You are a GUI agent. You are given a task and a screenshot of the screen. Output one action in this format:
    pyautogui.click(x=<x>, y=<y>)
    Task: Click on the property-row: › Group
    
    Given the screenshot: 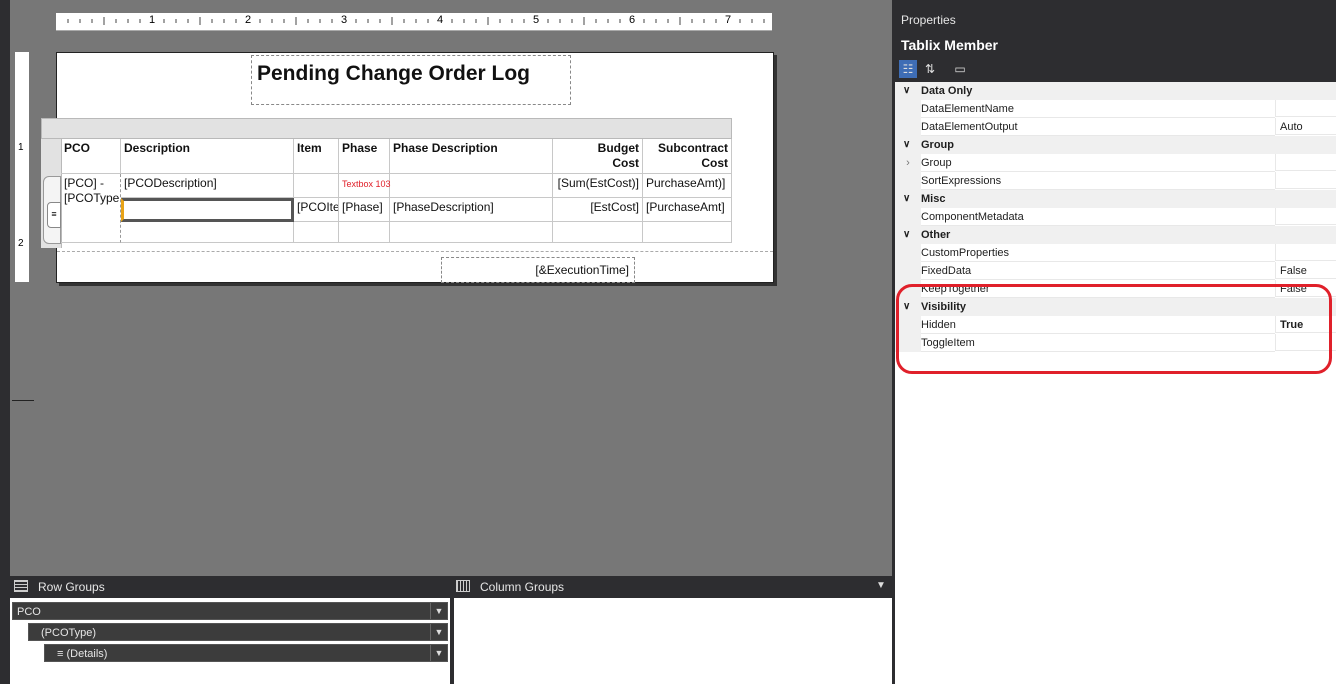 What is the action you would take?
    pyautogui.click(x=1115, y=163)
    